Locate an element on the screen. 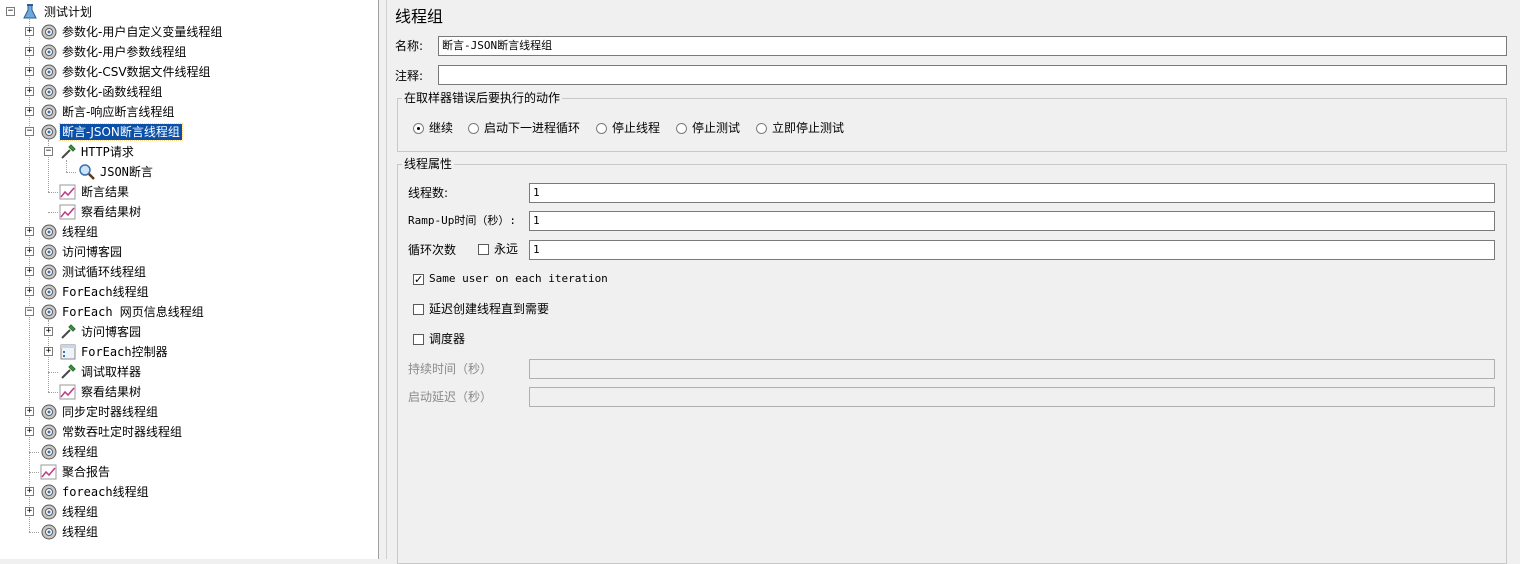 The height and width of the screenshot is (564, 1520). tree-item-label: 察看结果树 is located at coordinates (111, 392).